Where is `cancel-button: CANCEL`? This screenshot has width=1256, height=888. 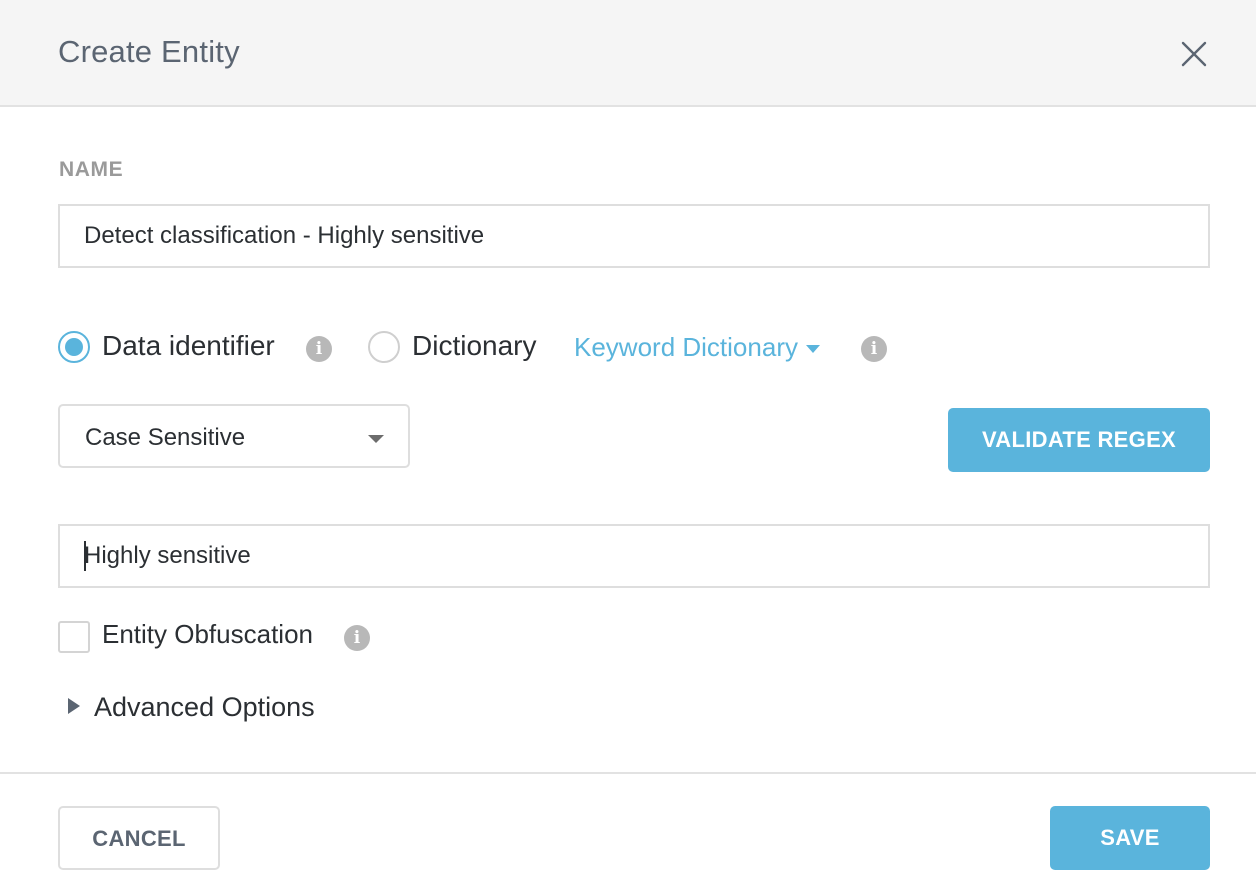
cancel-button: CANCEL is located at coordinates (139, 838).